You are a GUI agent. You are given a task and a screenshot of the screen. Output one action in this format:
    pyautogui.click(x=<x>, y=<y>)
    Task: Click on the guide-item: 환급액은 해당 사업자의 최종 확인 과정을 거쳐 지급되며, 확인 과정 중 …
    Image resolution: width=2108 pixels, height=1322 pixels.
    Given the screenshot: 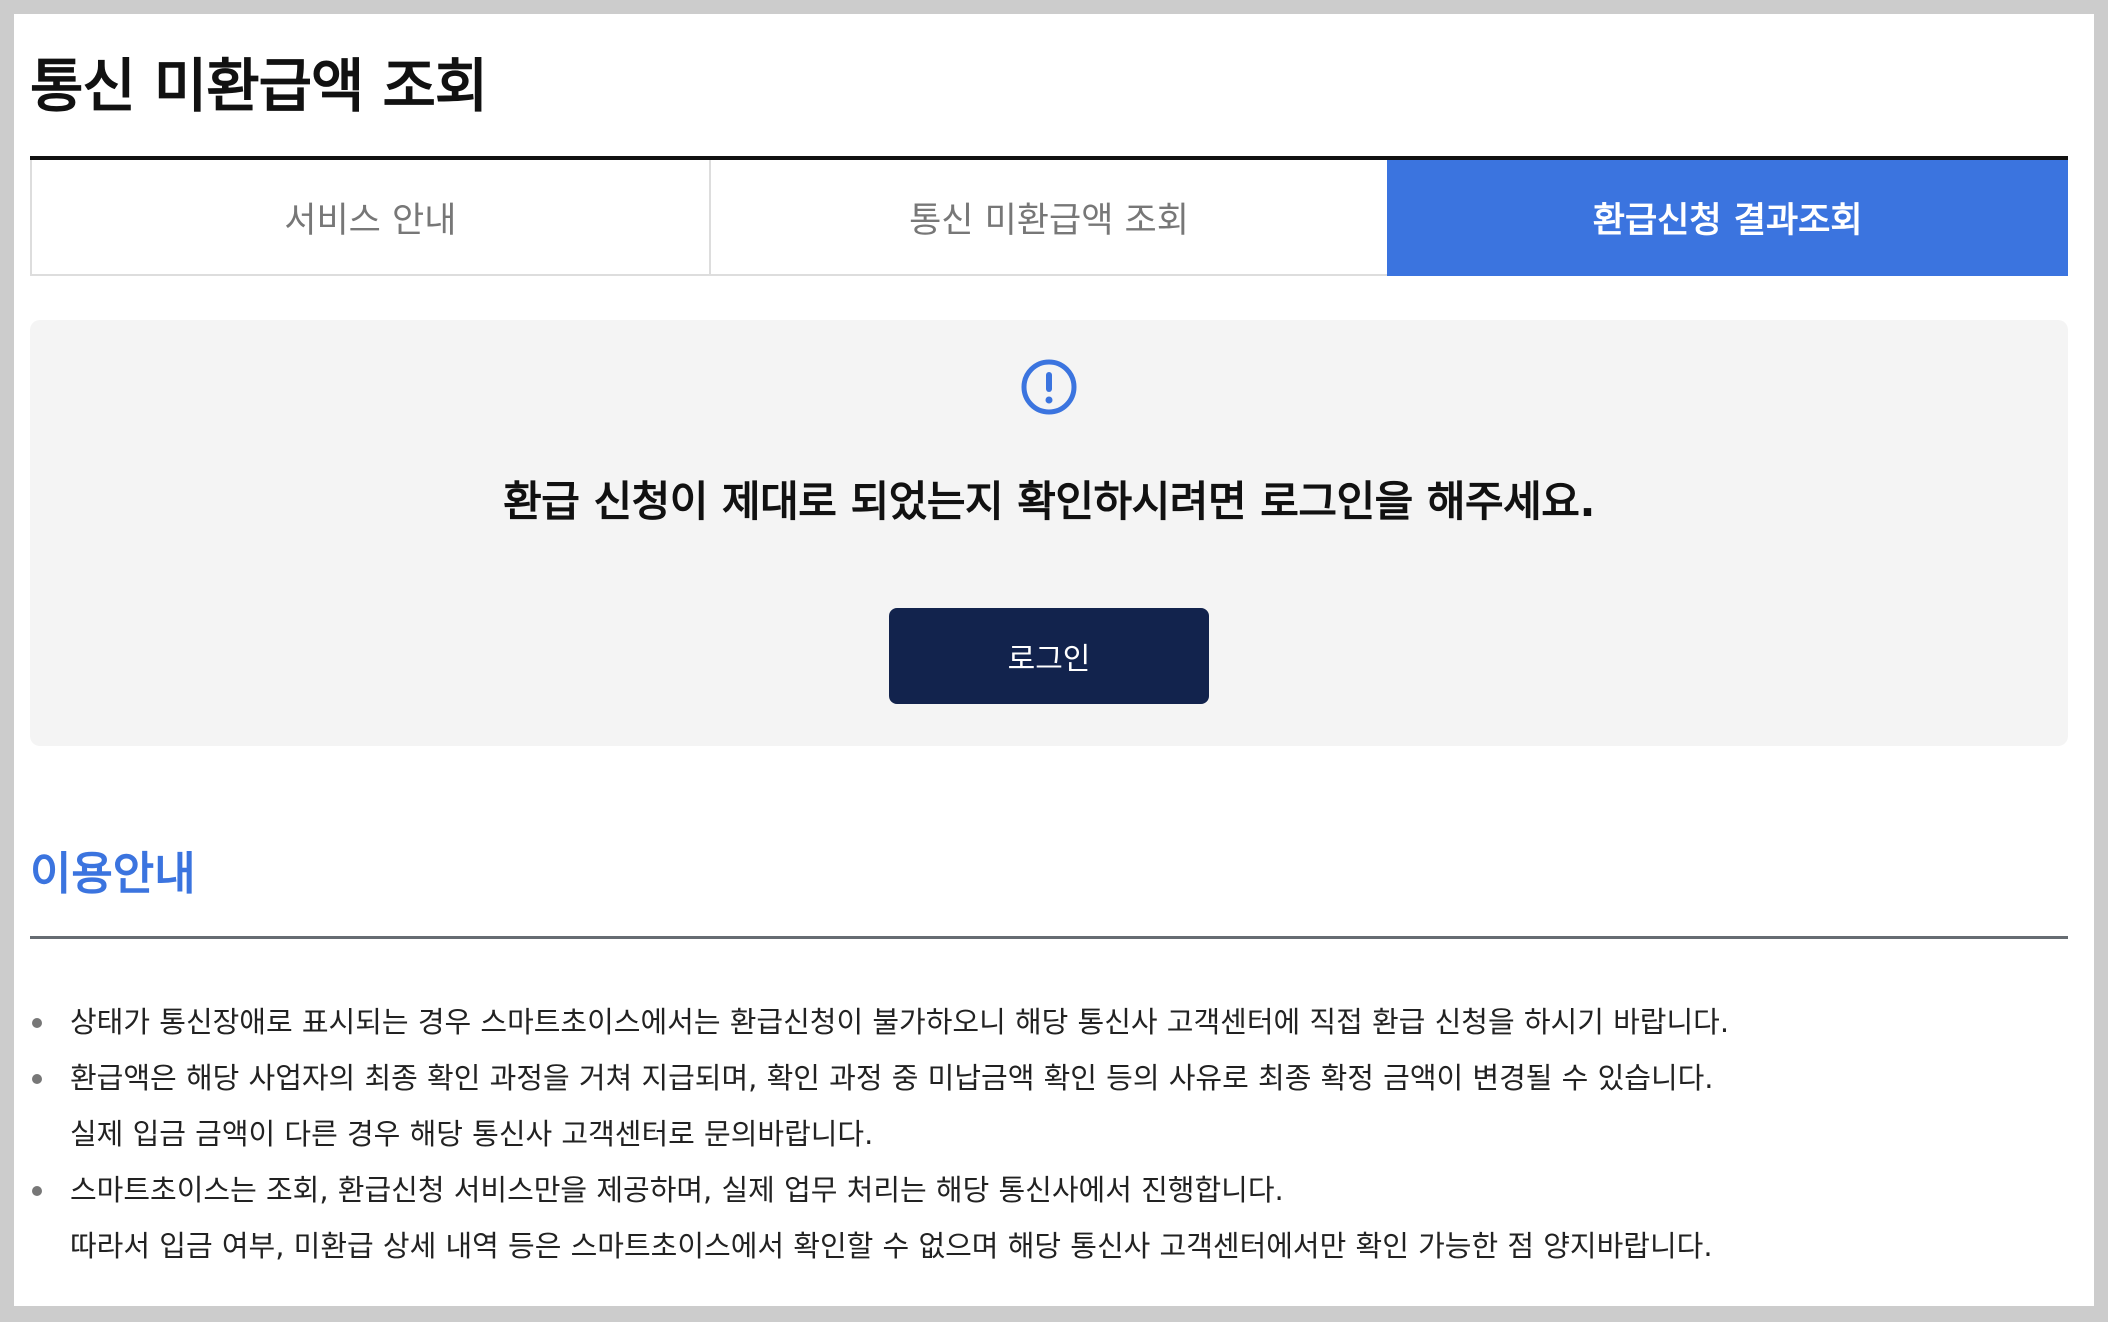 What is the action you would take?
    pyautogui.click(x=1049, y=1106)
    